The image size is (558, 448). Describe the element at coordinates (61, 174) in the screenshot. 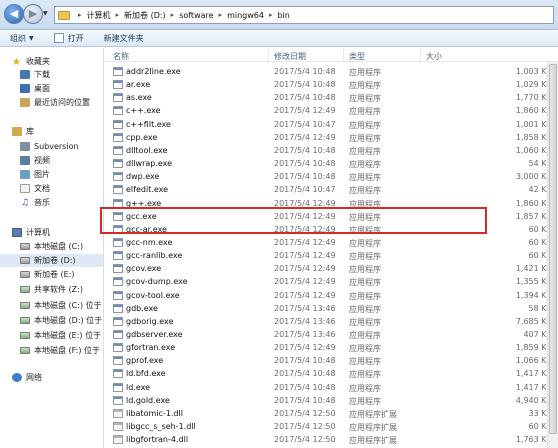

I see `nav-pictures: 图片` at that location.